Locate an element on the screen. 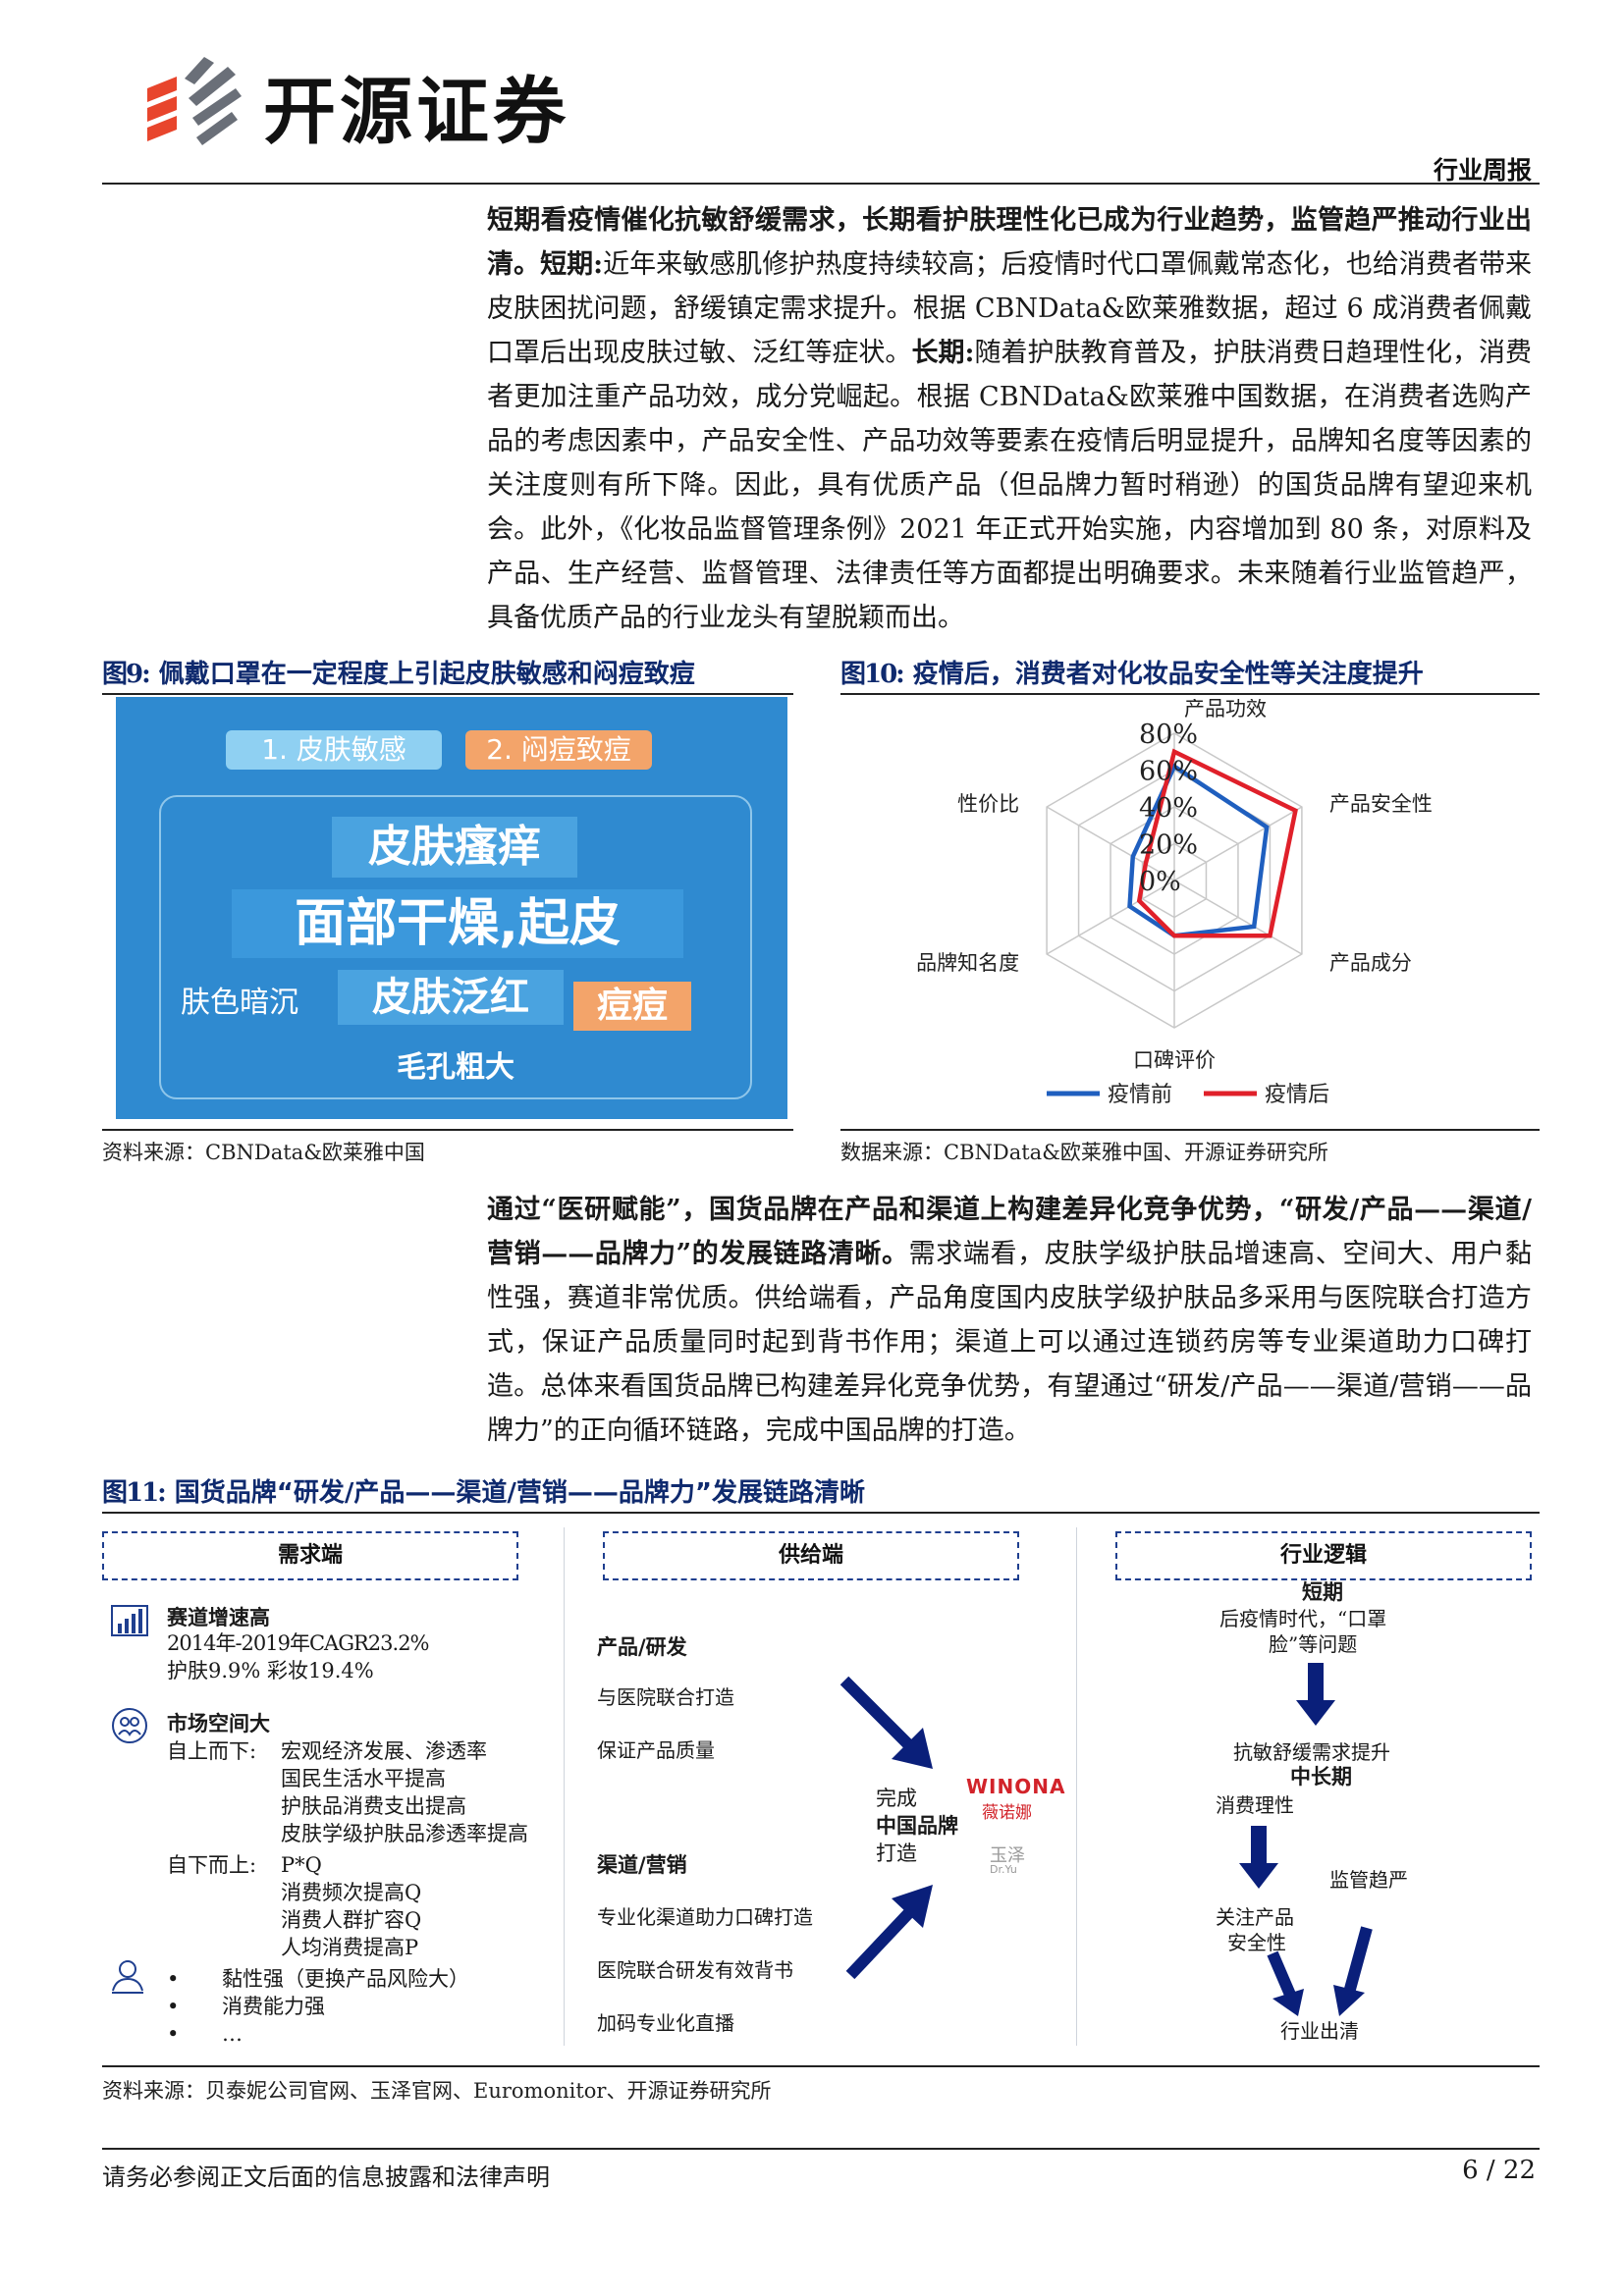  dryu-logo-en: Dr.Yu is located at coordinates (1003, 1870).